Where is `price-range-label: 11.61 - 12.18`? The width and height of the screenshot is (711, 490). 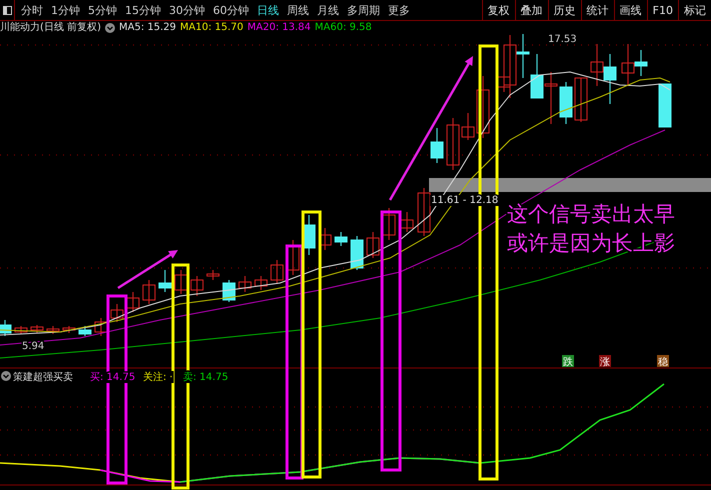
price-range-label: 11.61 - 12.18 is located at coordinates (464, 200).